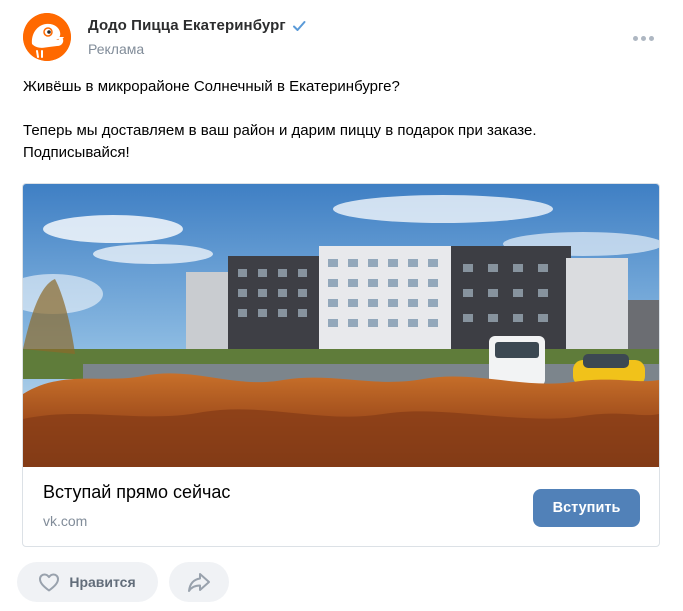 The height and width of the screenshot is (611, 683). What do you see at coordinates (116, 49) in the screenshot?
I see `ad-label: Реклама` at bounding box center [116, 49].